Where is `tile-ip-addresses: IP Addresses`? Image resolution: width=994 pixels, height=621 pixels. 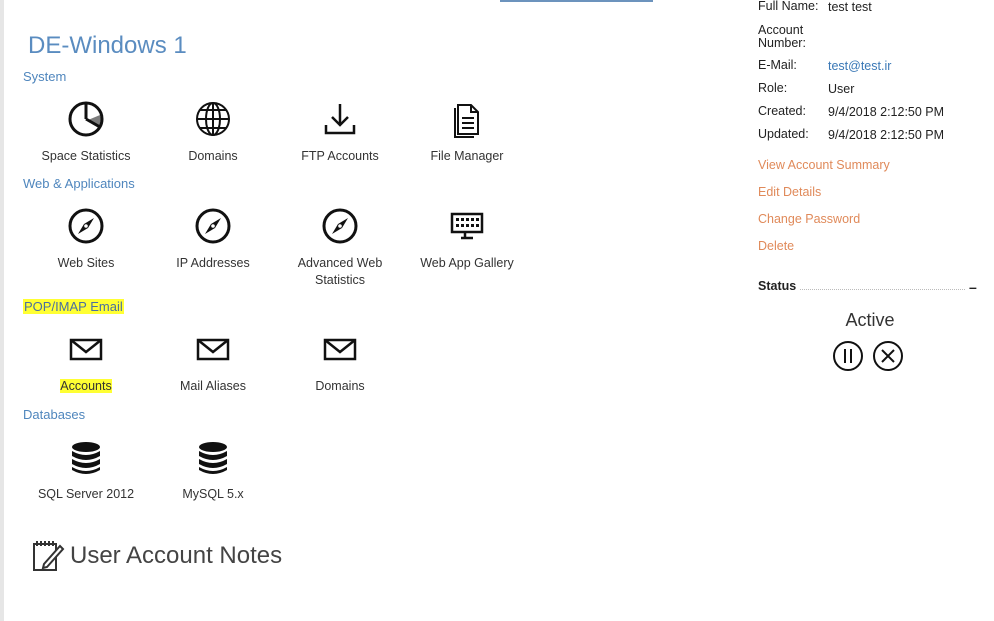
tile-ip-addresses: IP Addresses is located at coordinates (213, 239).